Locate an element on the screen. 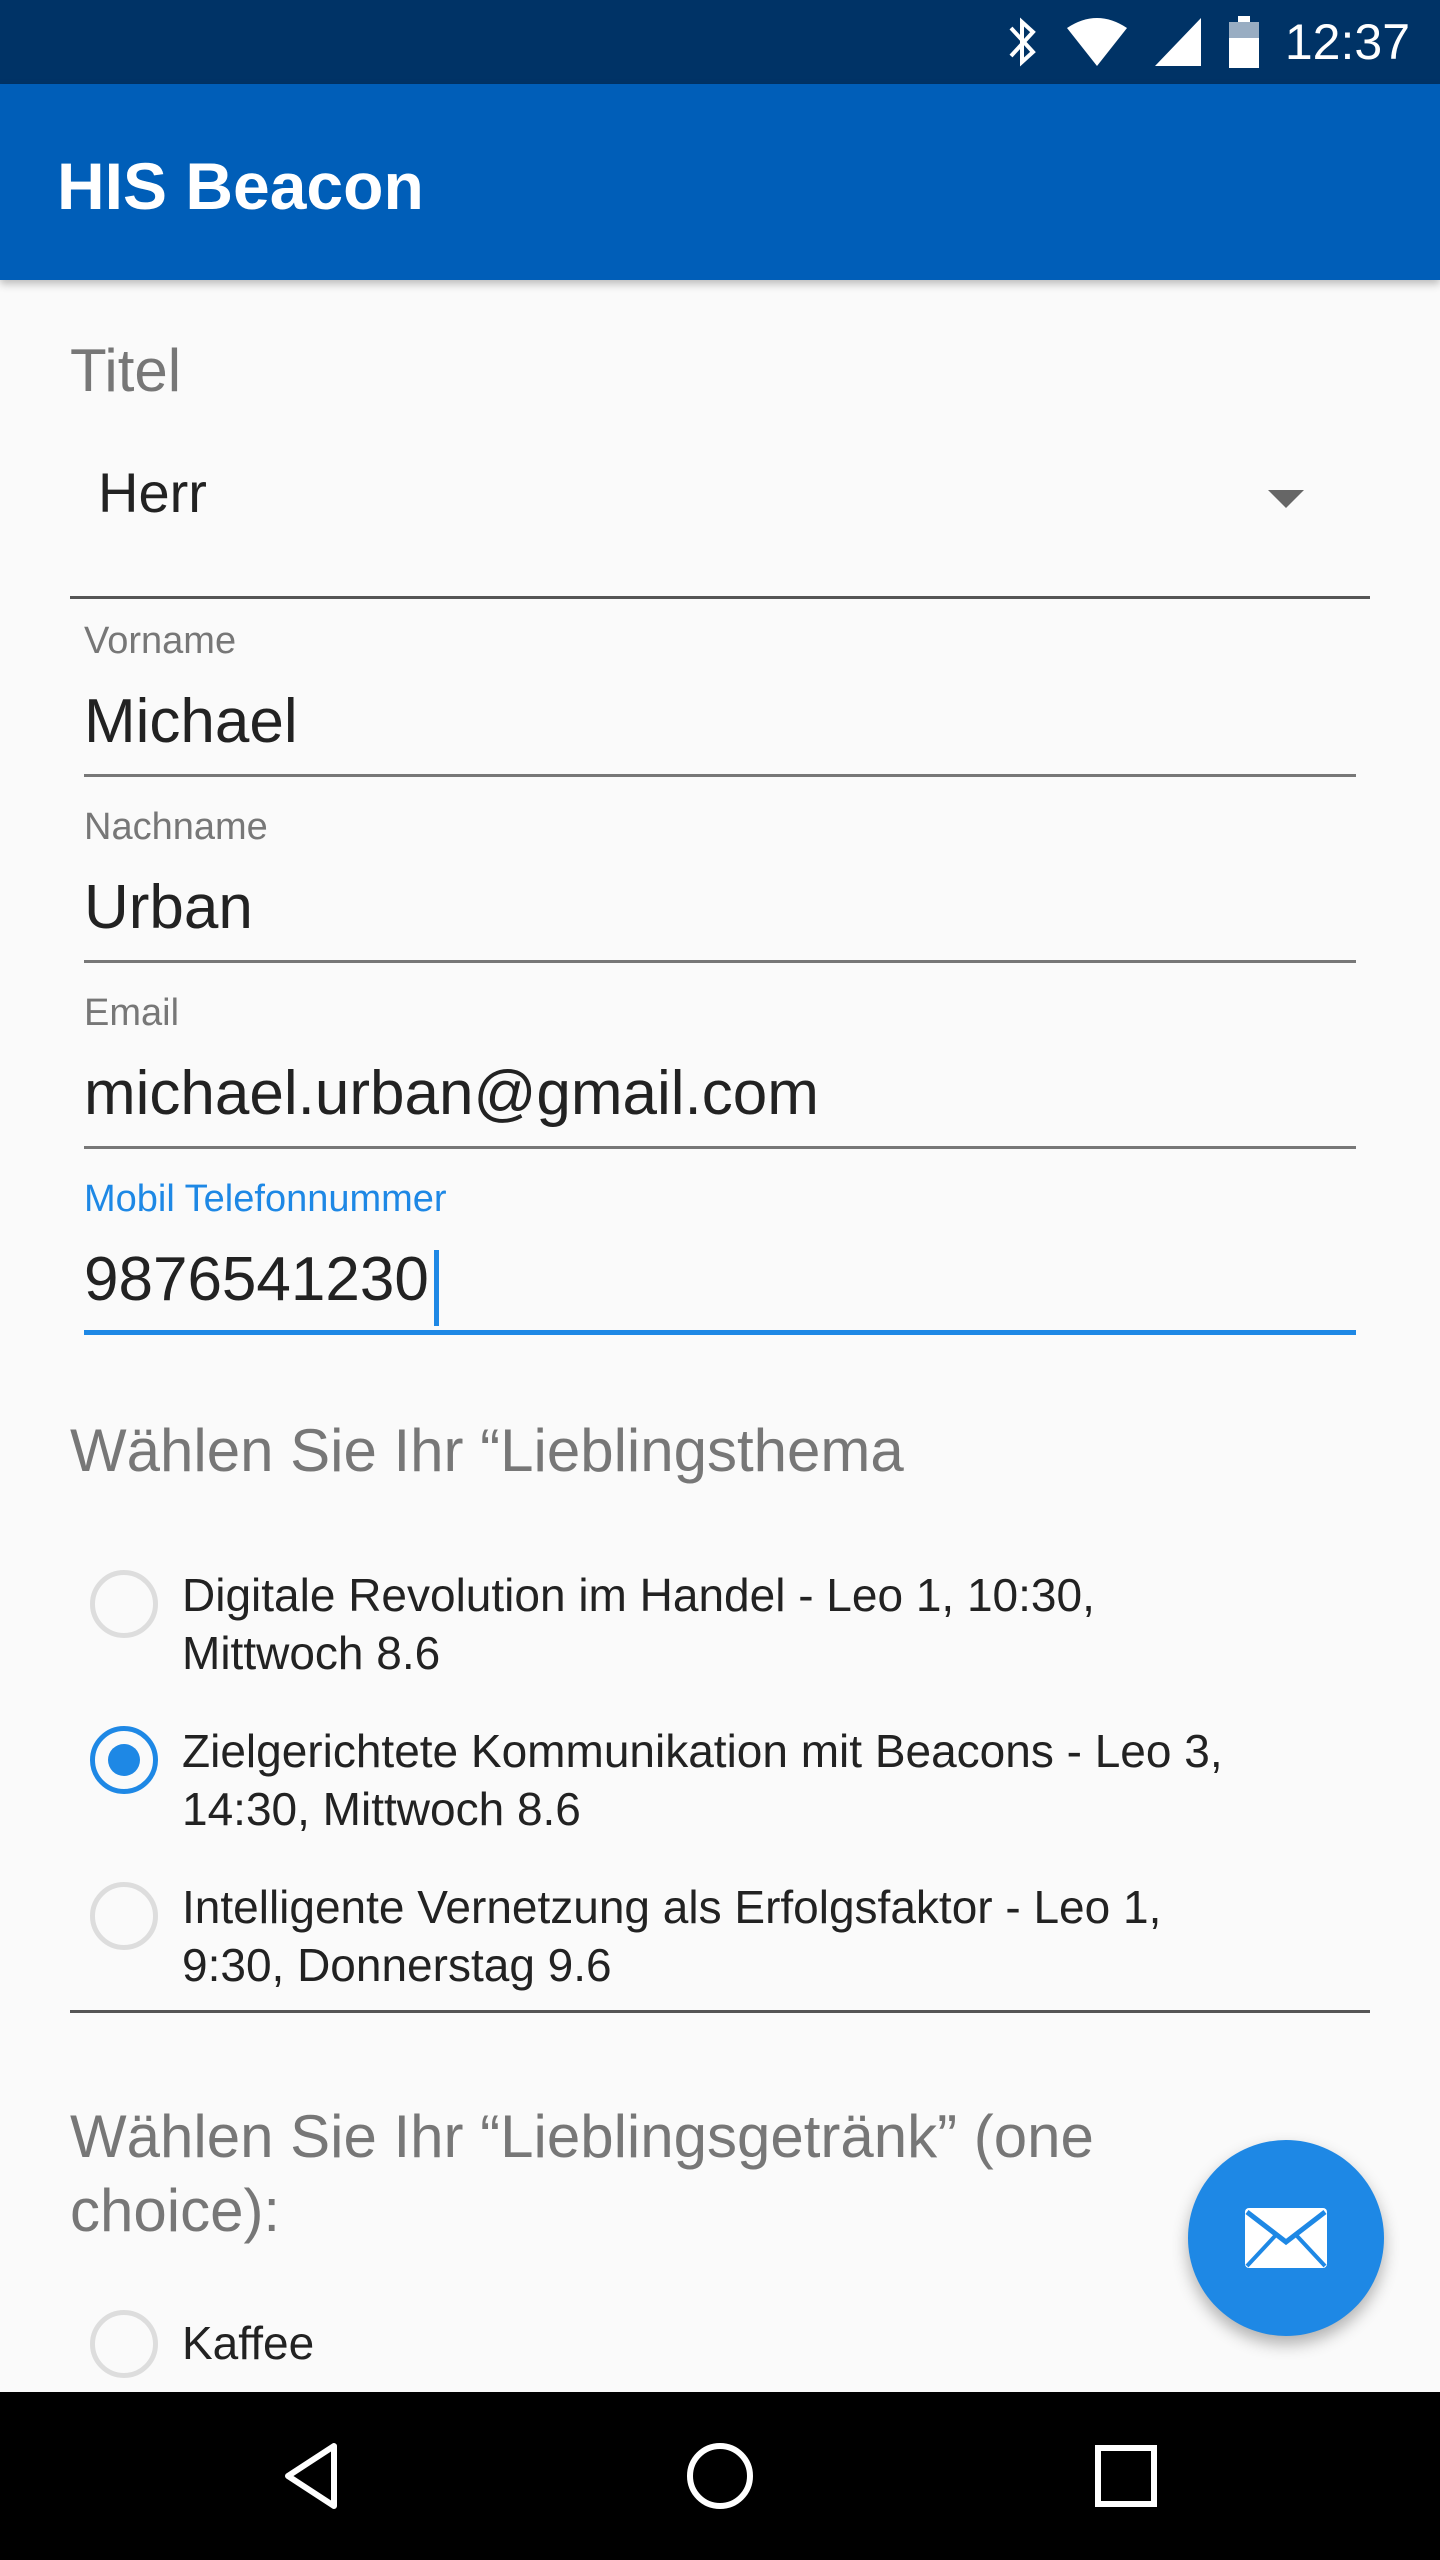 Image resolution: width=1440 pixels, height=2560 pixels. title-spinner: Herr is located at coordinates (720, 505).